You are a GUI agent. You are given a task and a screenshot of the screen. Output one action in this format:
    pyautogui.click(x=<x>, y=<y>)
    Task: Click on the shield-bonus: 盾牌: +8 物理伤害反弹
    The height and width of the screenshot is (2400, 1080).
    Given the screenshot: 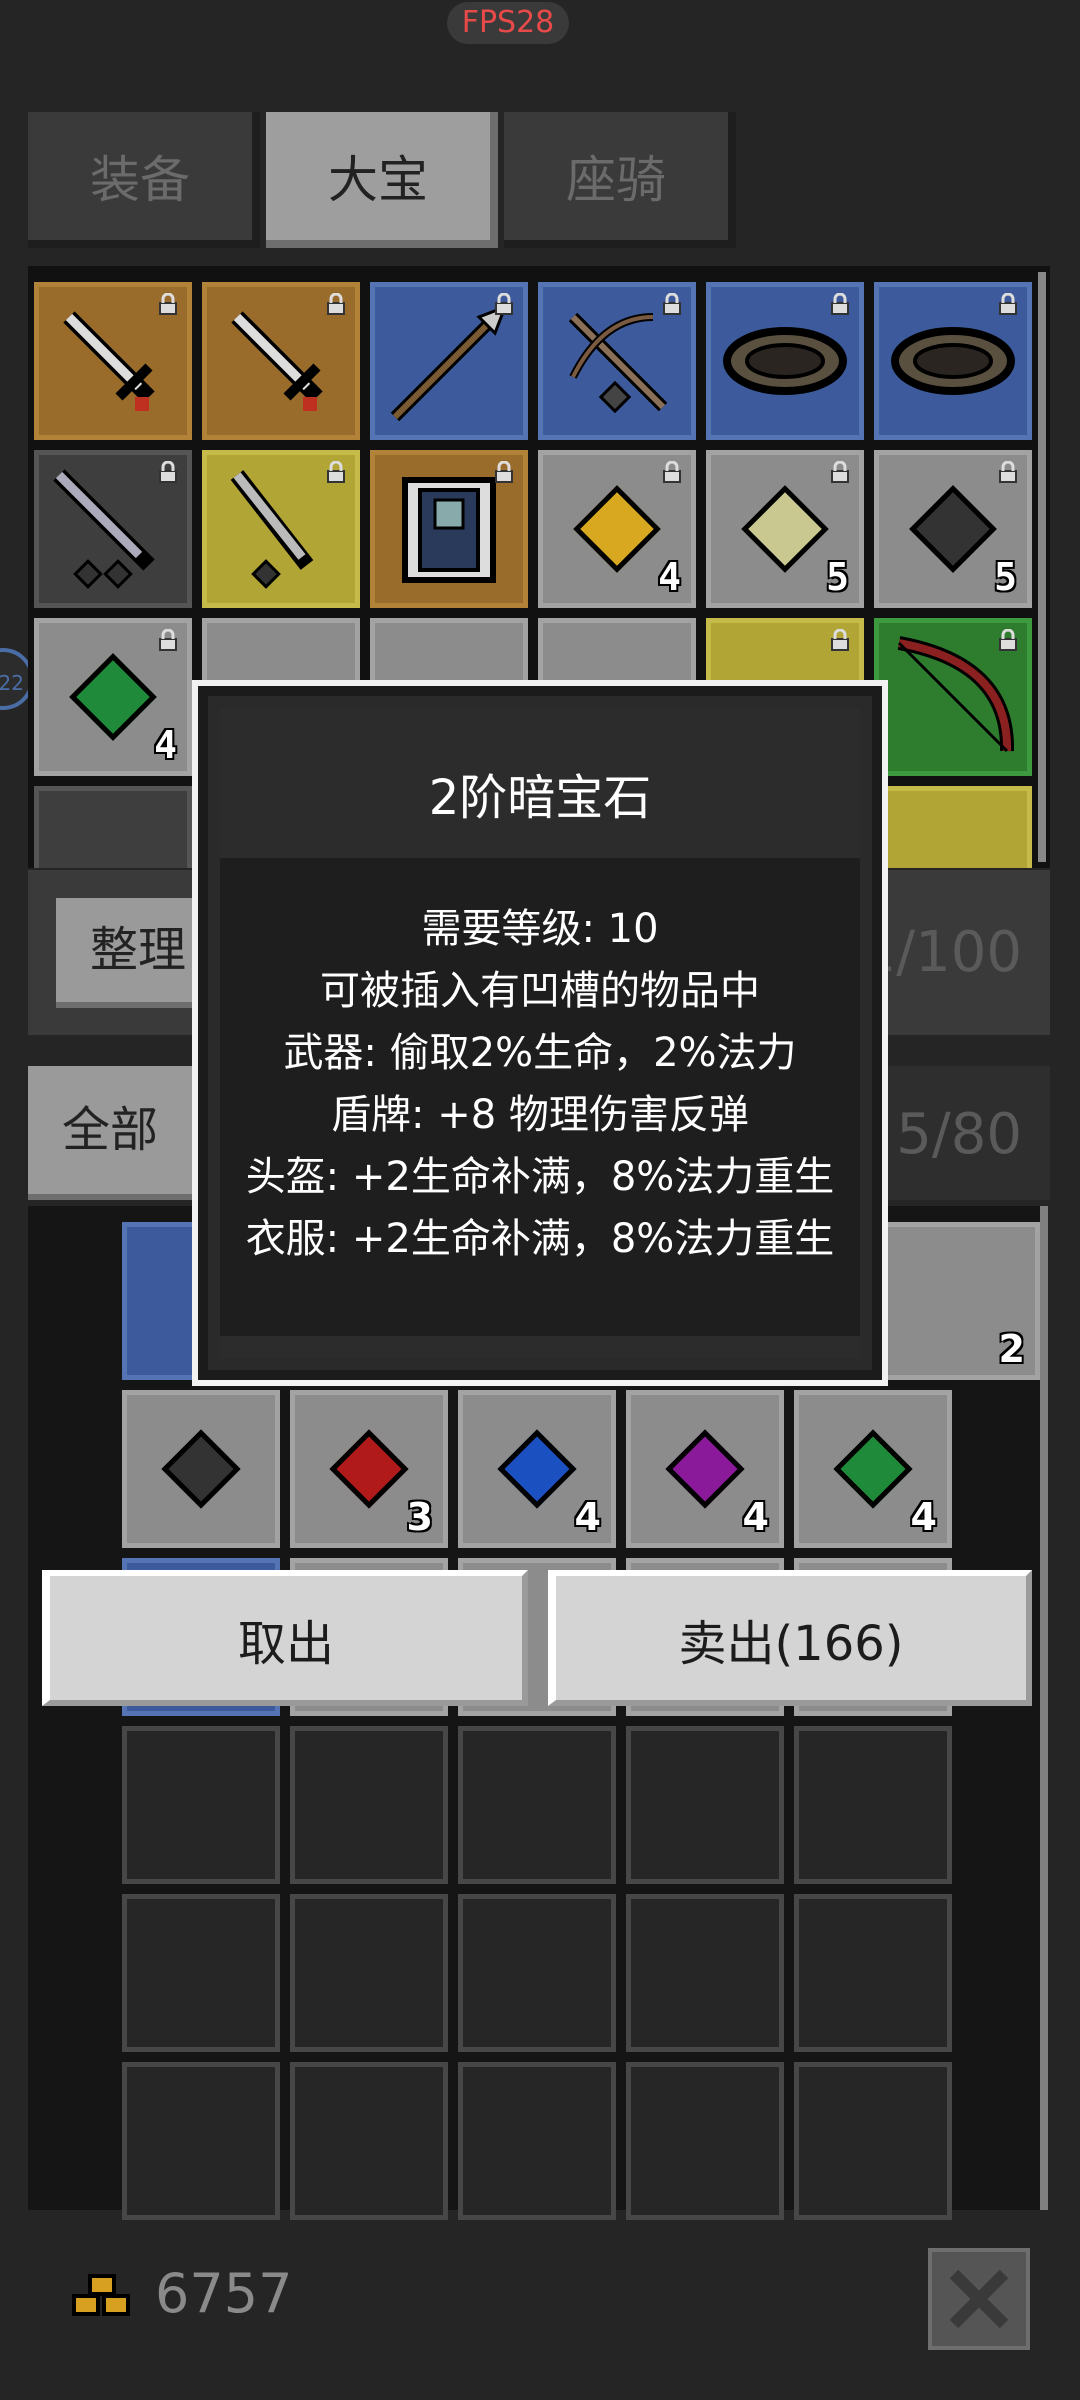 What is the action you would take?
    pyautogui.click(x=540, y=1115)
    